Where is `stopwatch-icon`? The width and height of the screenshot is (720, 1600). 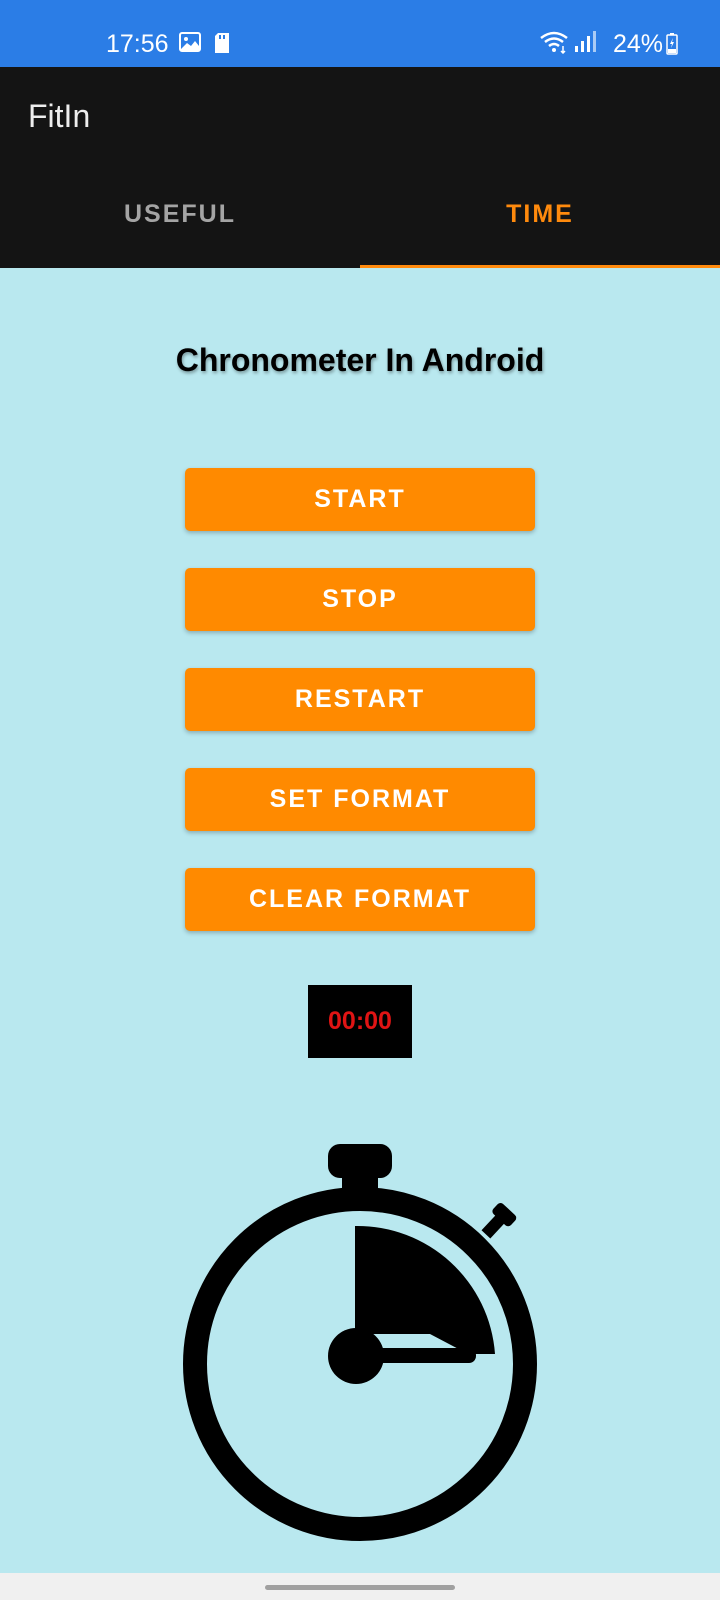 stopwatch-icon is located at coordinates (360, 1345).